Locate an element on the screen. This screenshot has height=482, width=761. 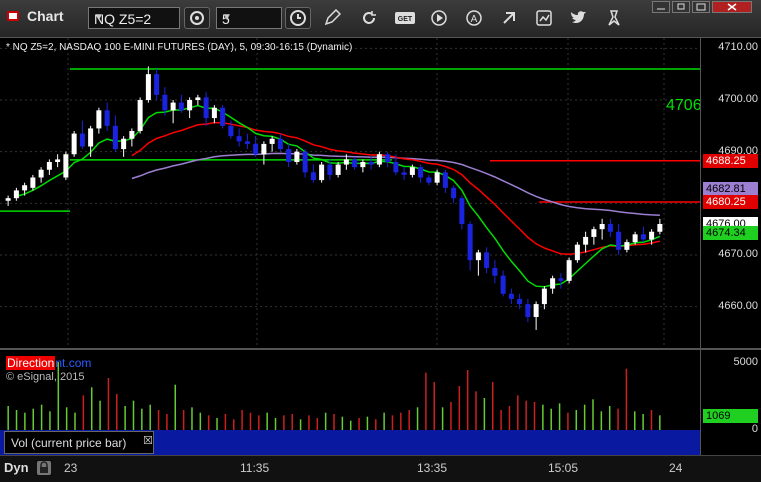
svg-text: GET is located at coordinates (405, 19).